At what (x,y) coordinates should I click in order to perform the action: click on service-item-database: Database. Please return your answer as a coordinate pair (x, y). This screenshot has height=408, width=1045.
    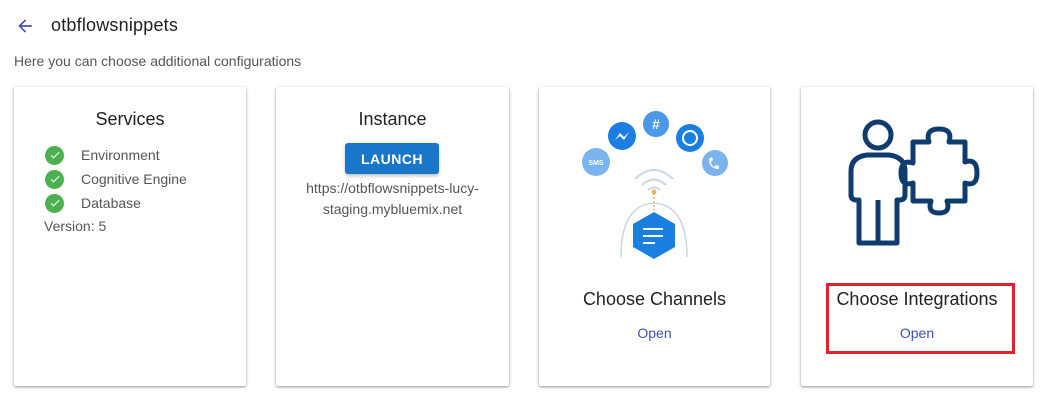
    Looking at the image, I should click on (116, 203).